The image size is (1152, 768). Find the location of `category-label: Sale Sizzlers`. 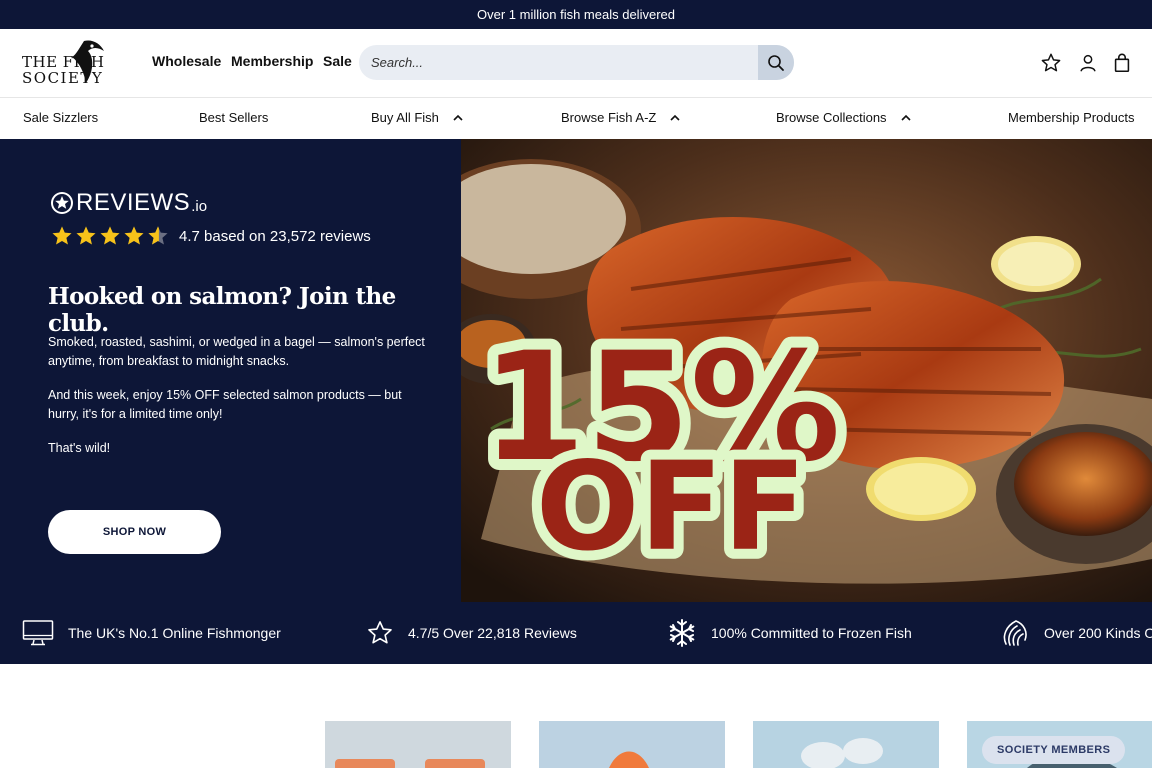

category-label: Sale Sizzlers is located at coordinates (61, 117).